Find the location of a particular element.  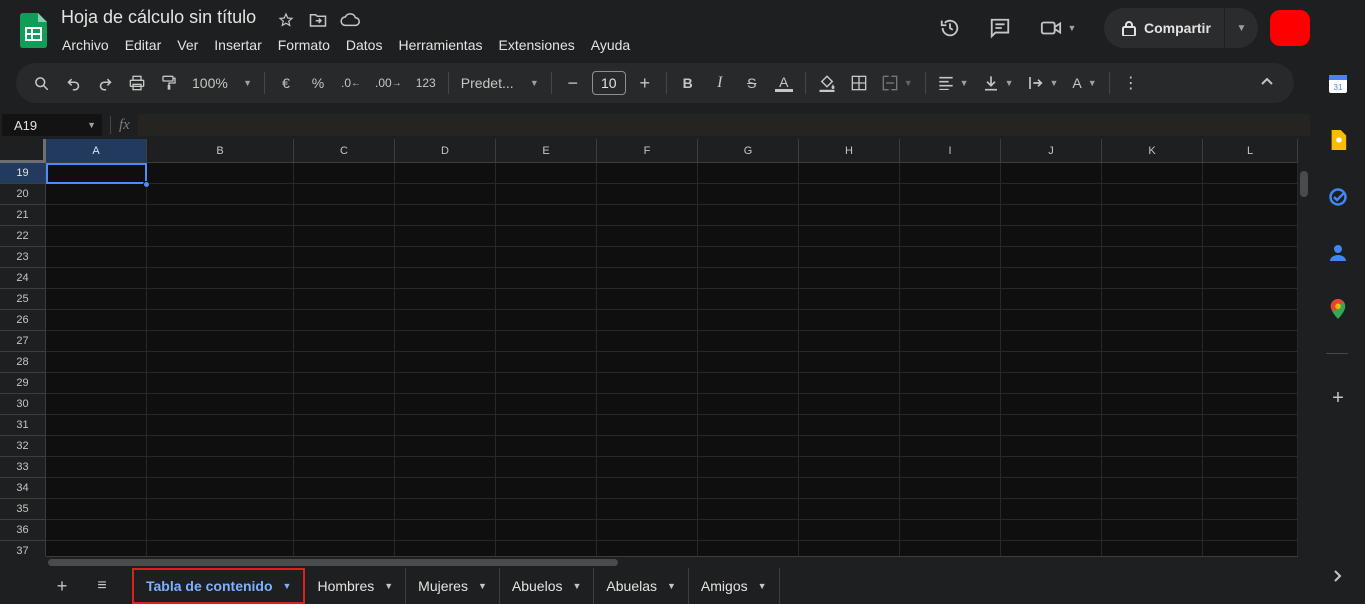

print-icon is located at coordinates (137, 83).